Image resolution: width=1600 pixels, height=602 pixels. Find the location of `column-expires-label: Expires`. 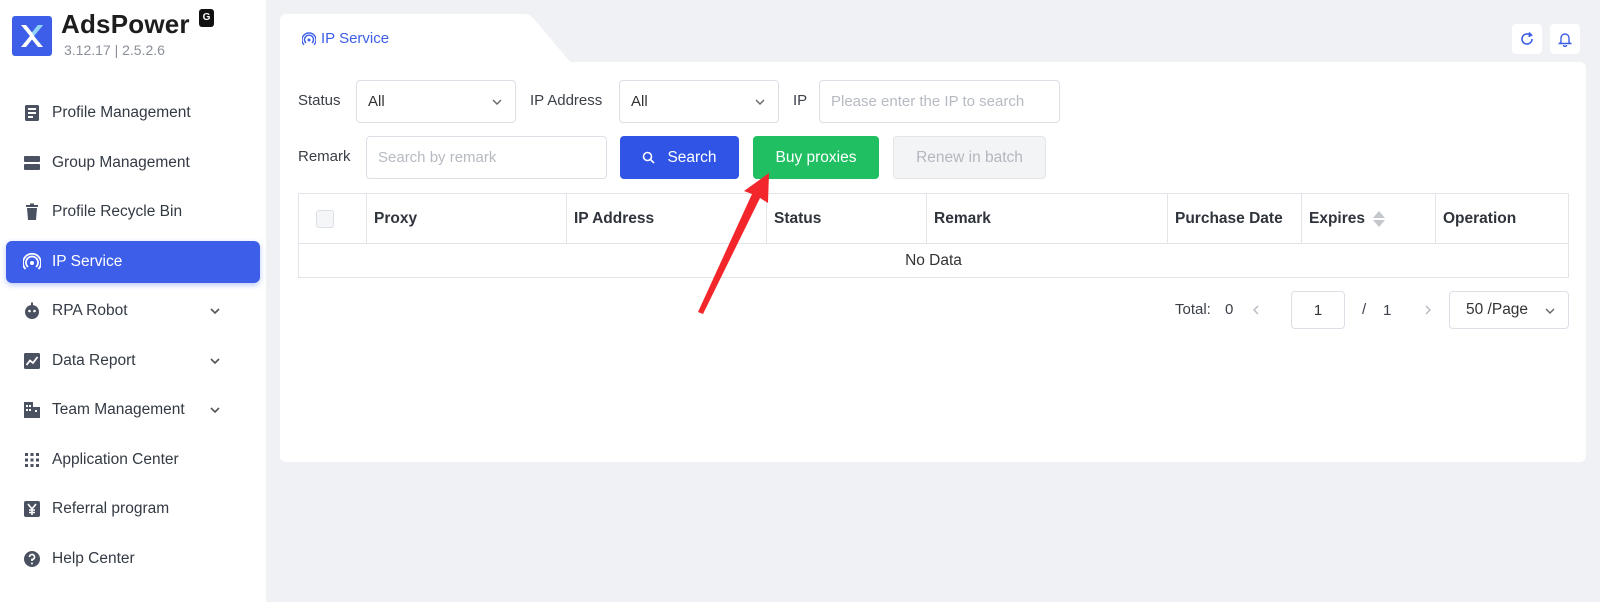

column-expires-label: Expires is located at coordinates (1337, 218).